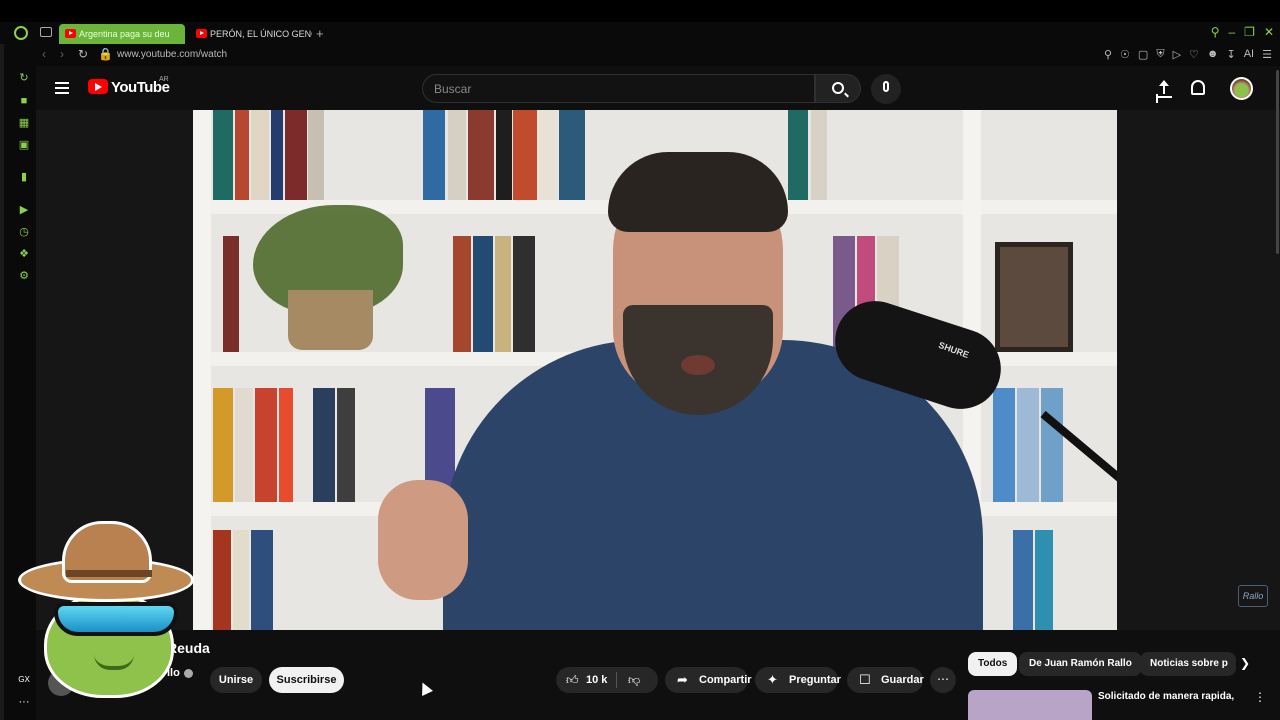 The width and height of the screenshot is (1280, 720). What do you see at coordinates (603, 88) in the screenshot?
I see `search-input` at bounding box center [603, 88].